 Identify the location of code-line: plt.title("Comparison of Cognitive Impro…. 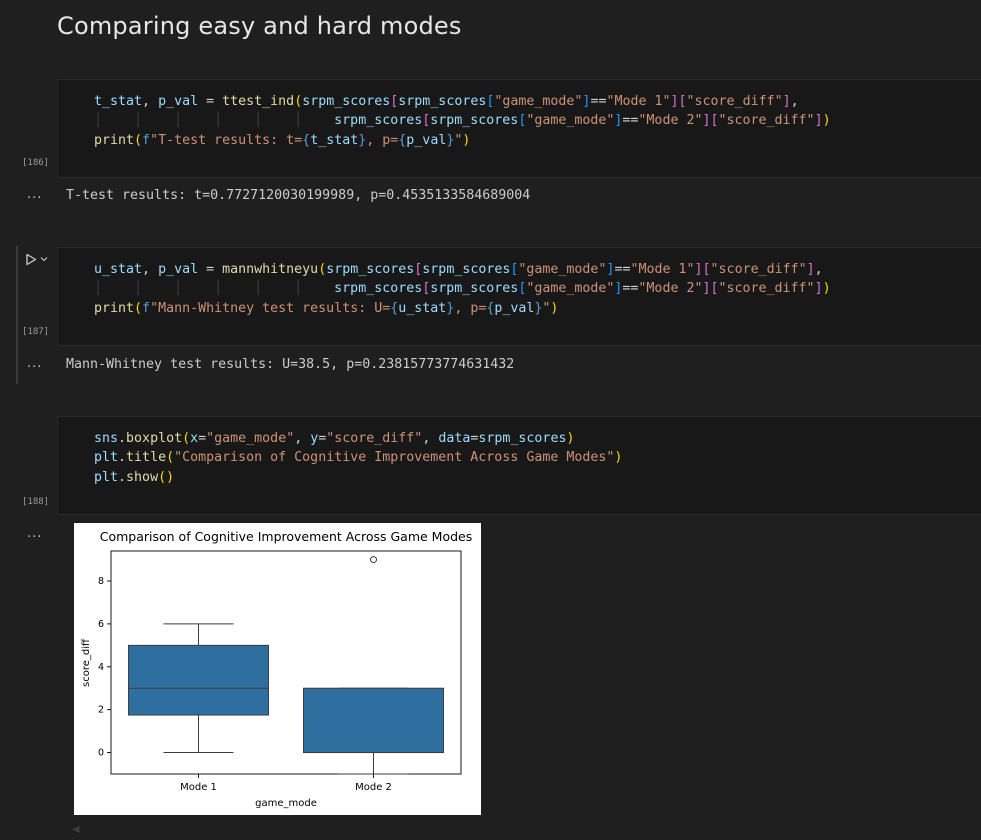
(358, 458).